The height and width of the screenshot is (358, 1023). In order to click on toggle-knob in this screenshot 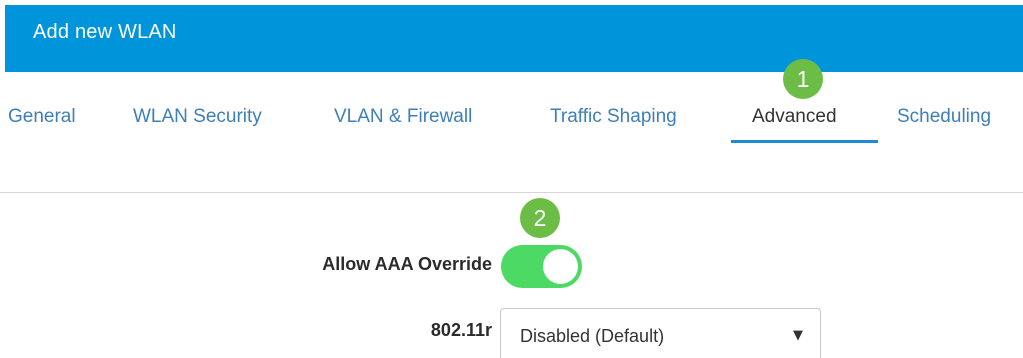, I will do `click(560, 266)`.